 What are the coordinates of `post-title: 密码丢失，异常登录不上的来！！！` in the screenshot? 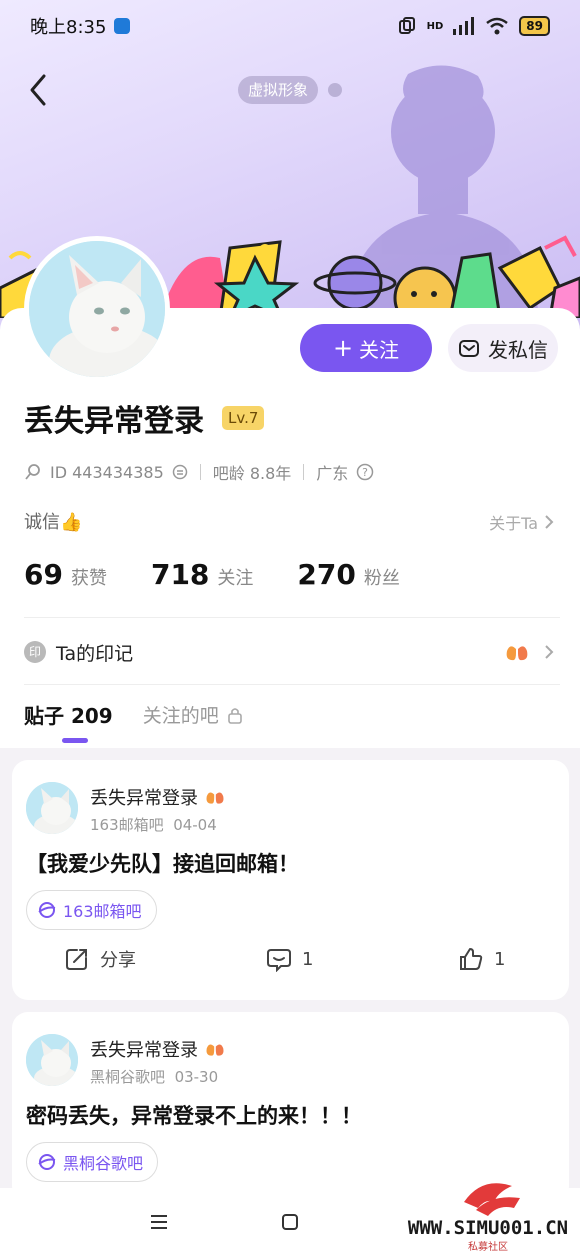 It's located at (194, 1115).